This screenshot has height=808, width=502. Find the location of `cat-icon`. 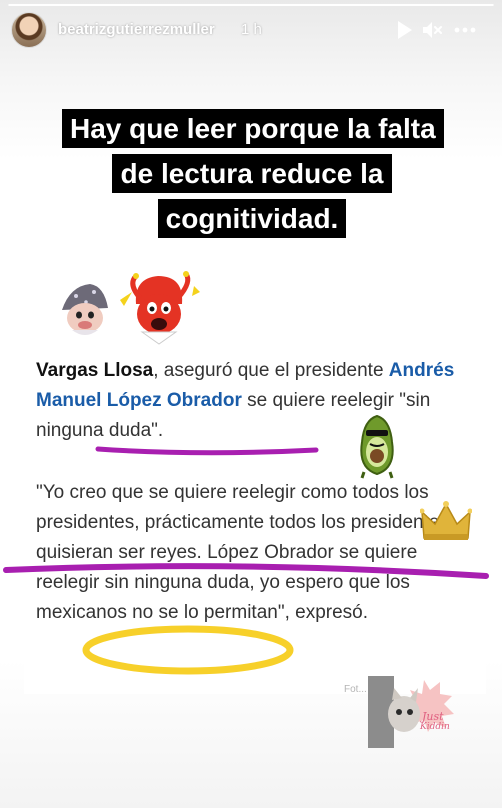

cat-icon is located at coordinates (411, 712).